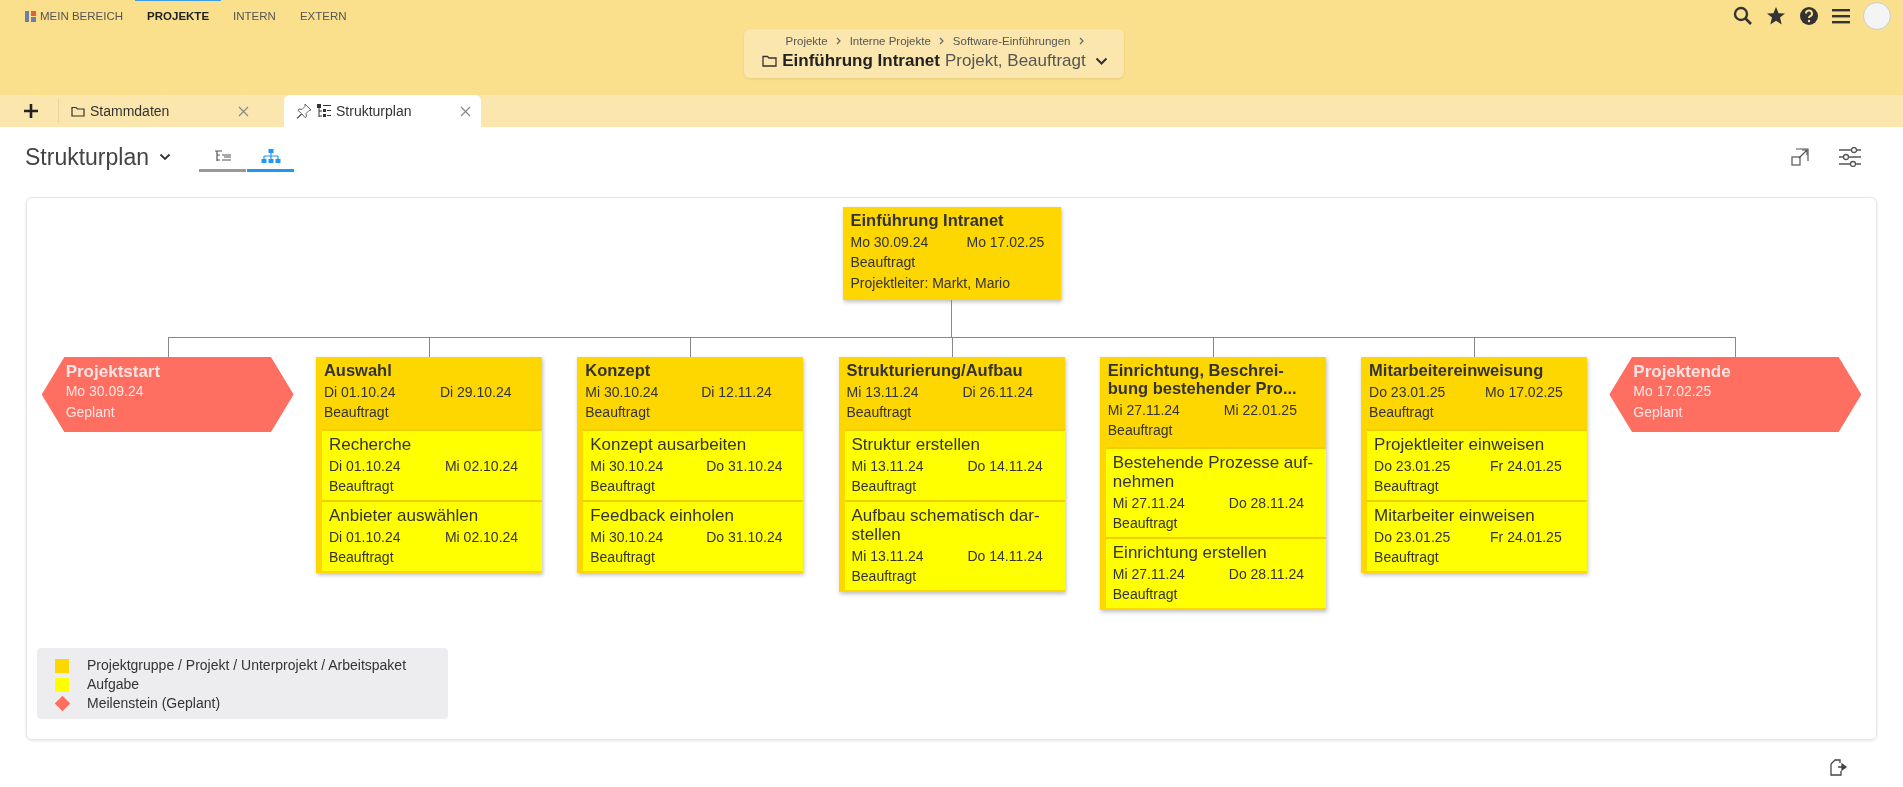  What do you see at coordinates (662, 515) in the screenshot?
I see `task-title: Feedback einholen` at bounding box center [662, 515].